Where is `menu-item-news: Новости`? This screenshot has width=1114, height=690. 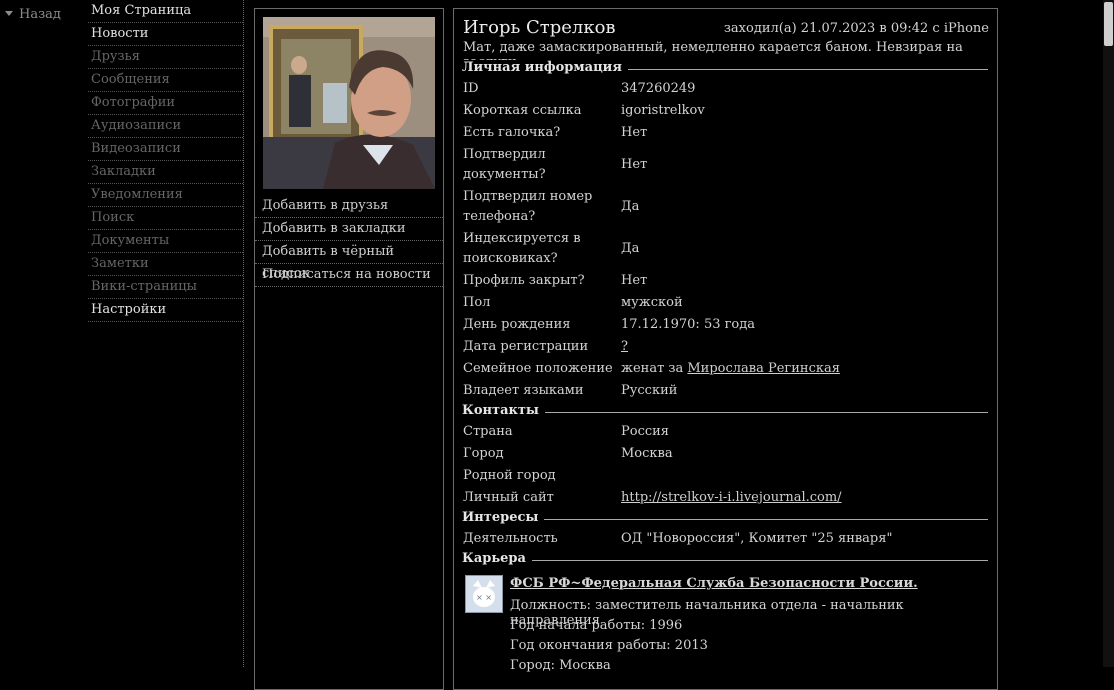
menu-item-news: Новости is located at coordinates (165, 34).